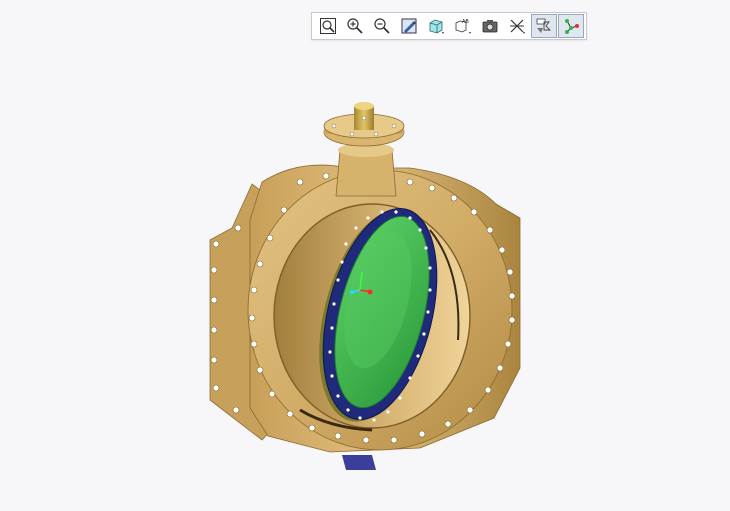  I want to click on repaint-icon, so click(408, 26).